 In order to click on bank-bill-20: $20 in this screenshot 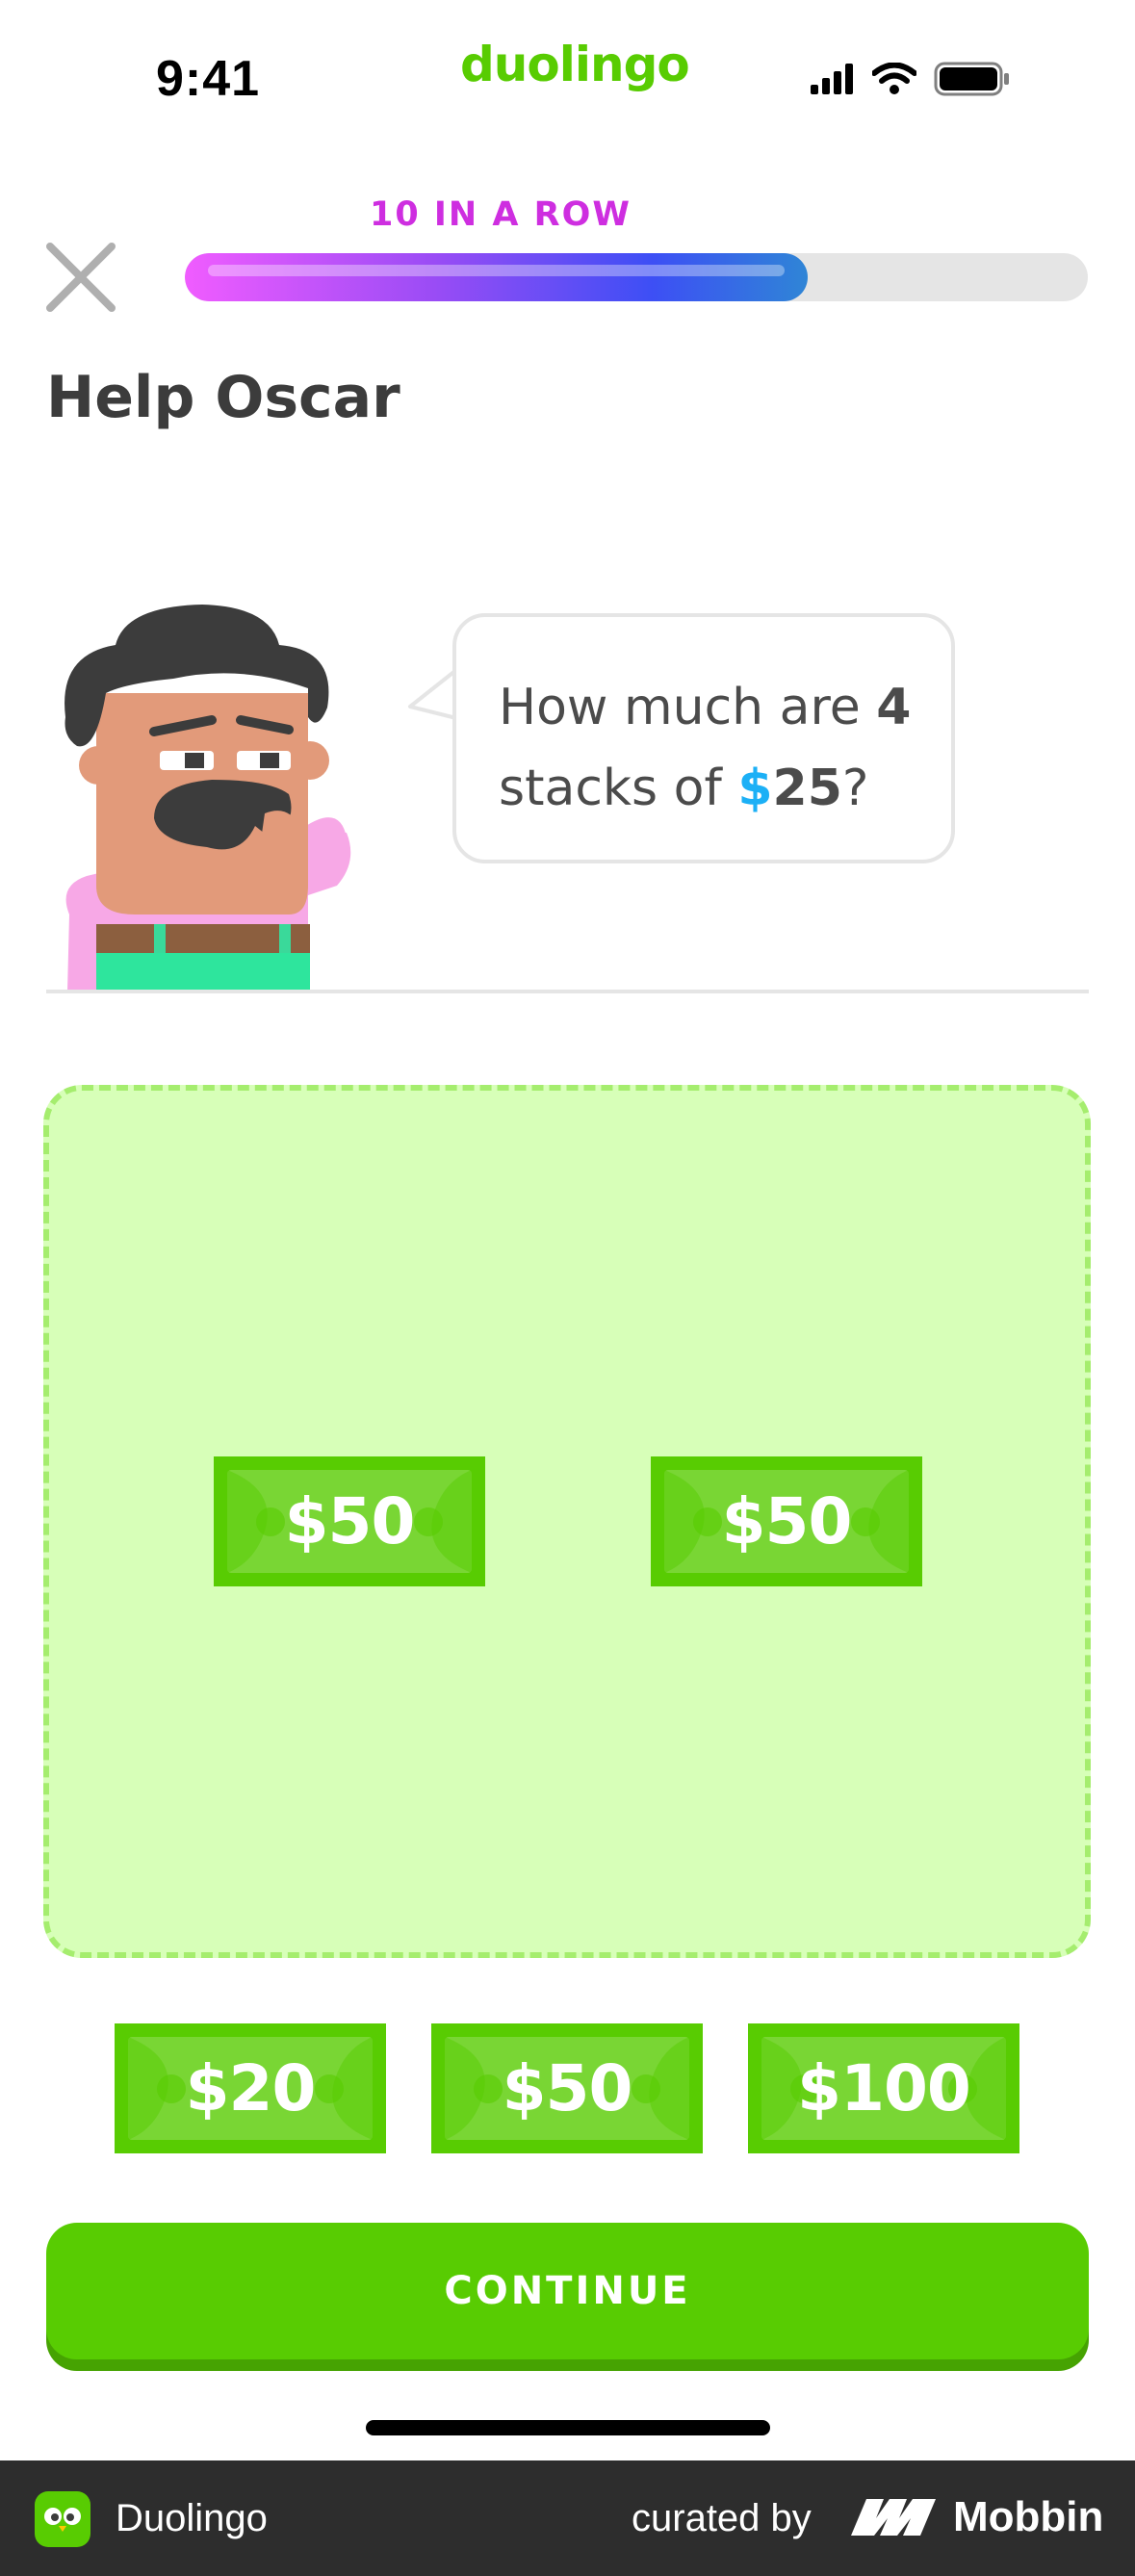, I will do `click(251, 2088)`.